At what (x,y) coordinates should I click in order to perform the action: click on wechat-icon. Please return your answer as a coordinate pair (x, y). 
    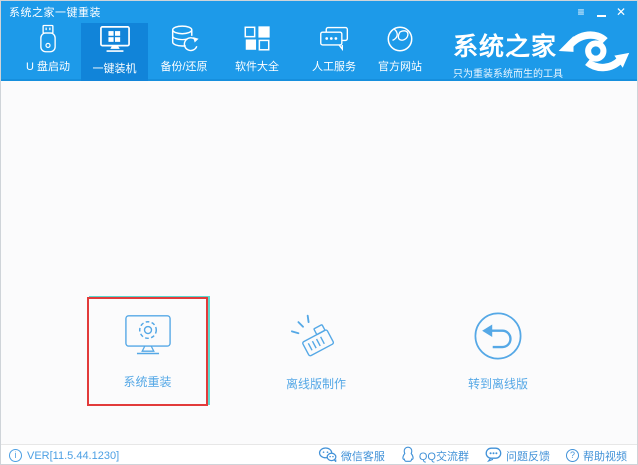
    Looking at the image, I should click on (327, 455).